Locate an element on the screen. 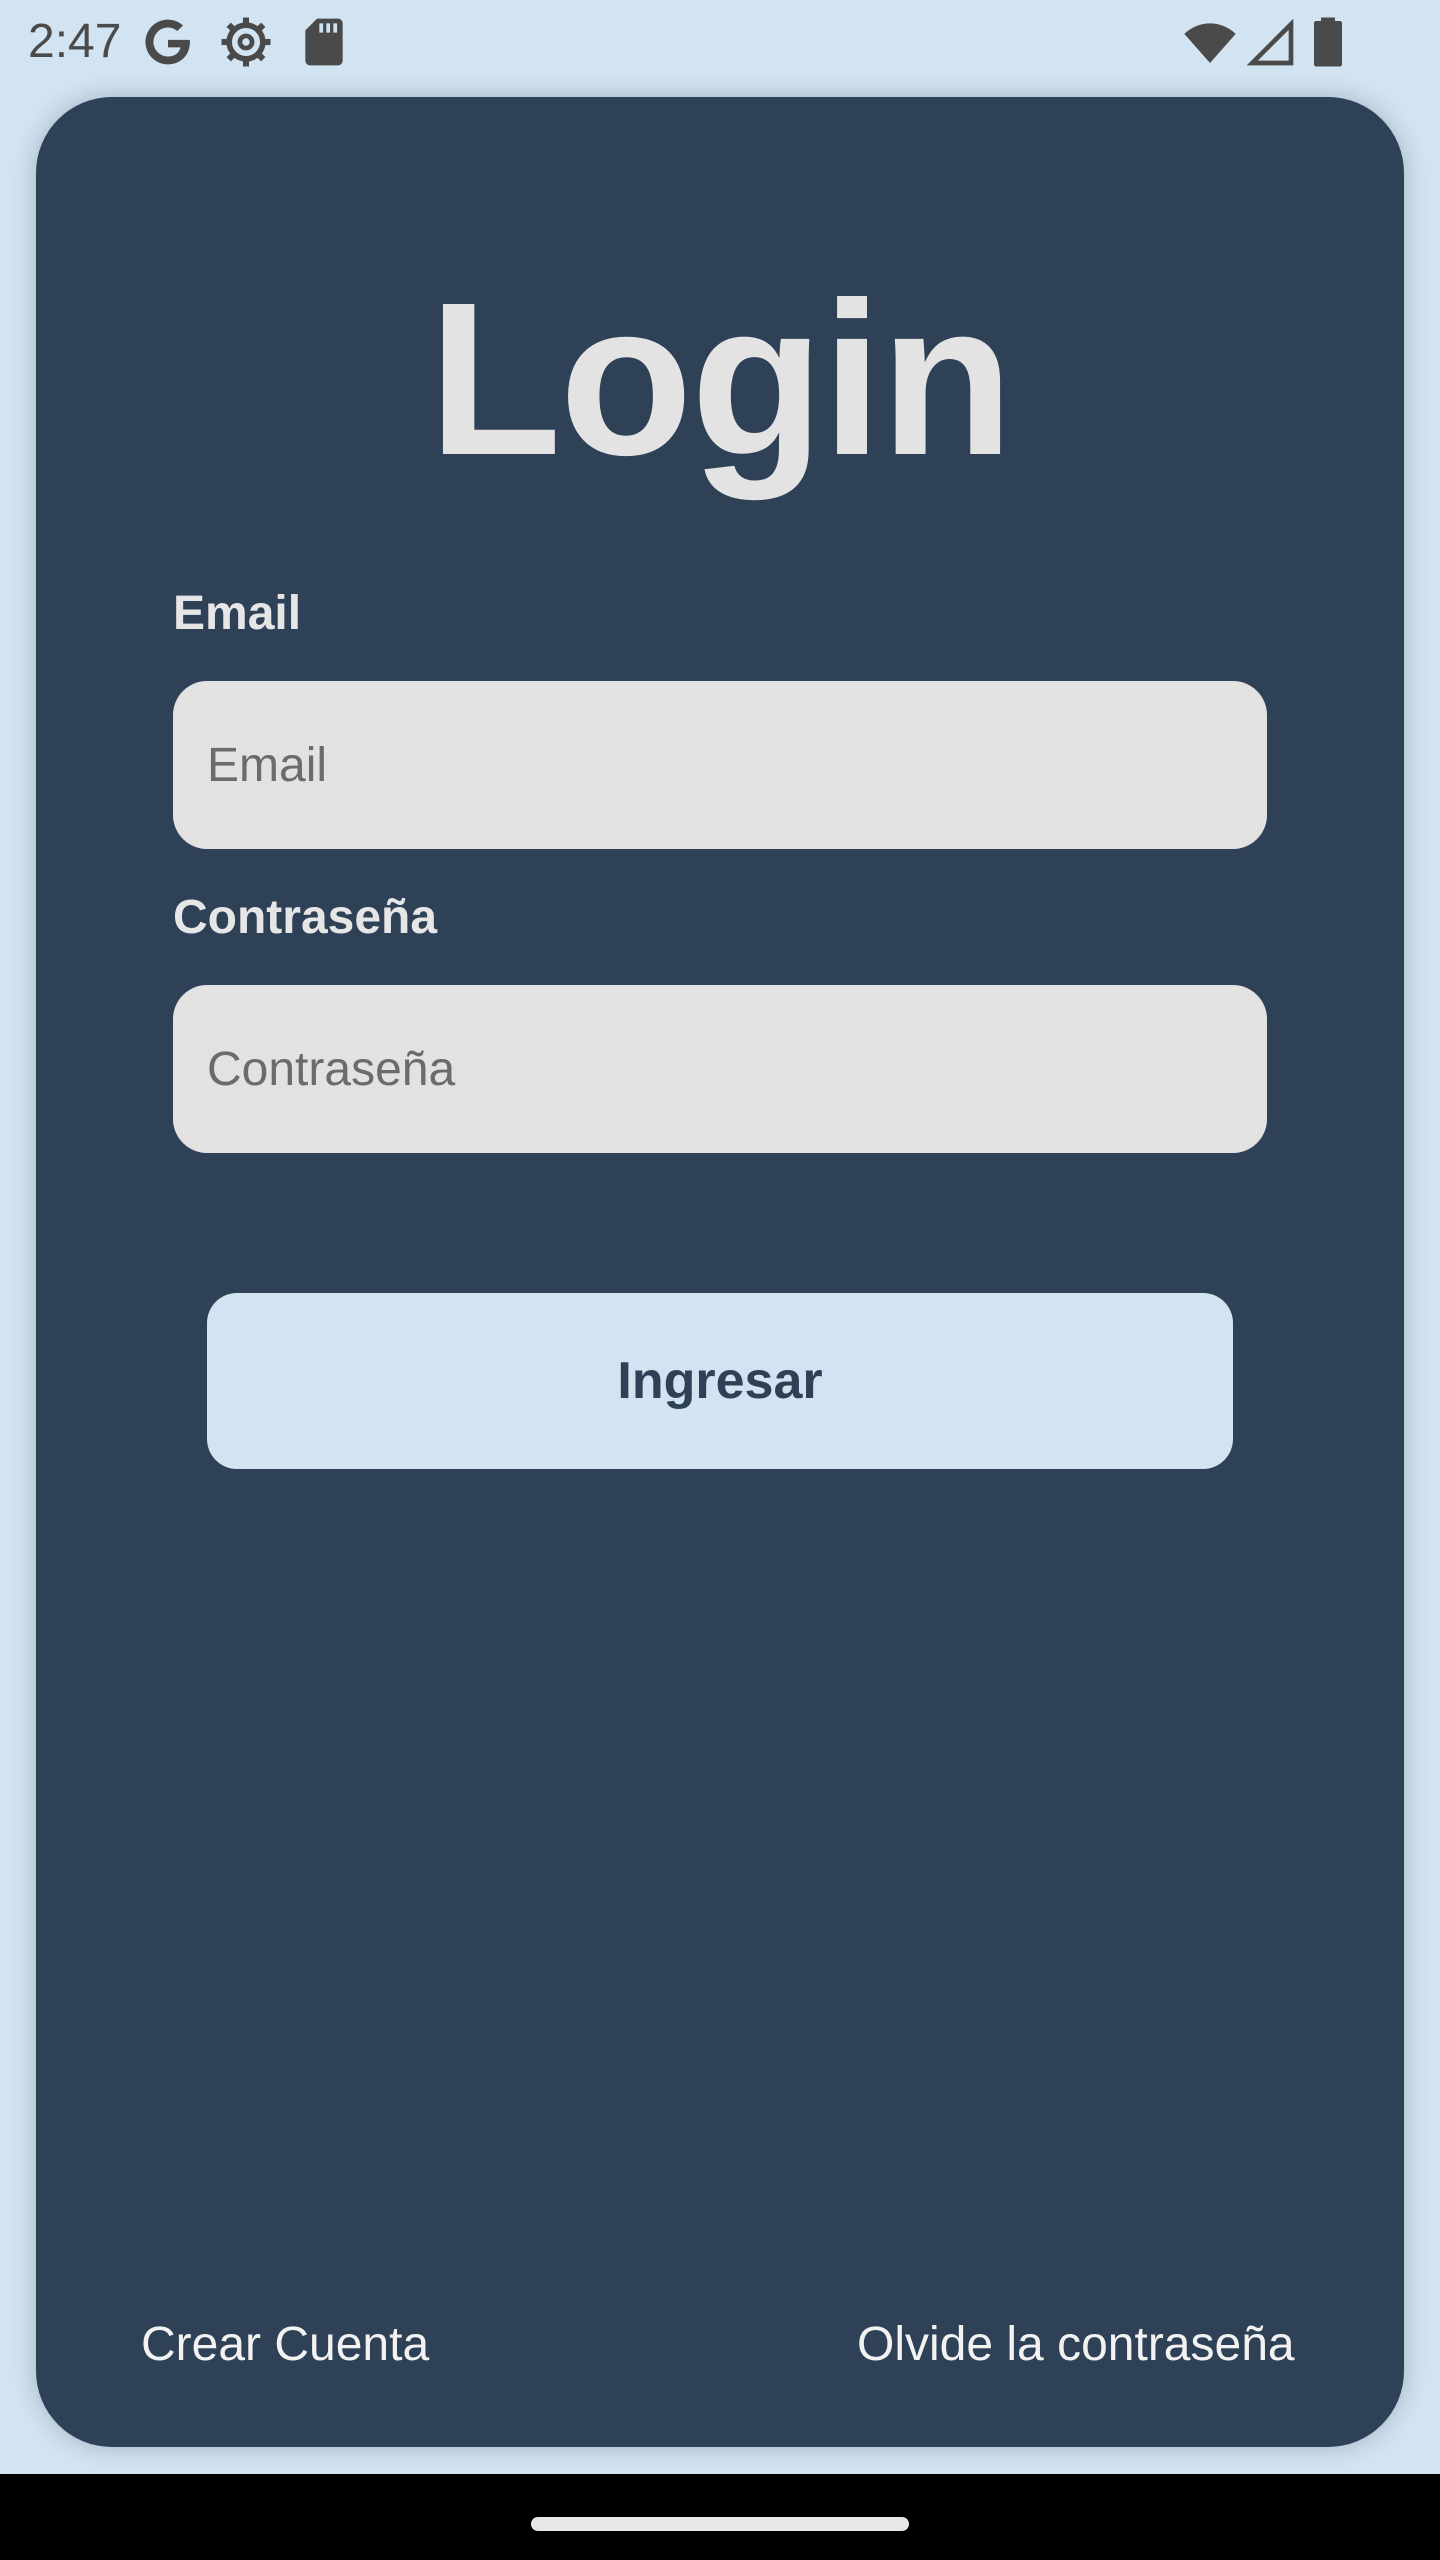 This screenshot has height=2560, width=1440. password-label: Contraseña is located at coordinates (305, 917).